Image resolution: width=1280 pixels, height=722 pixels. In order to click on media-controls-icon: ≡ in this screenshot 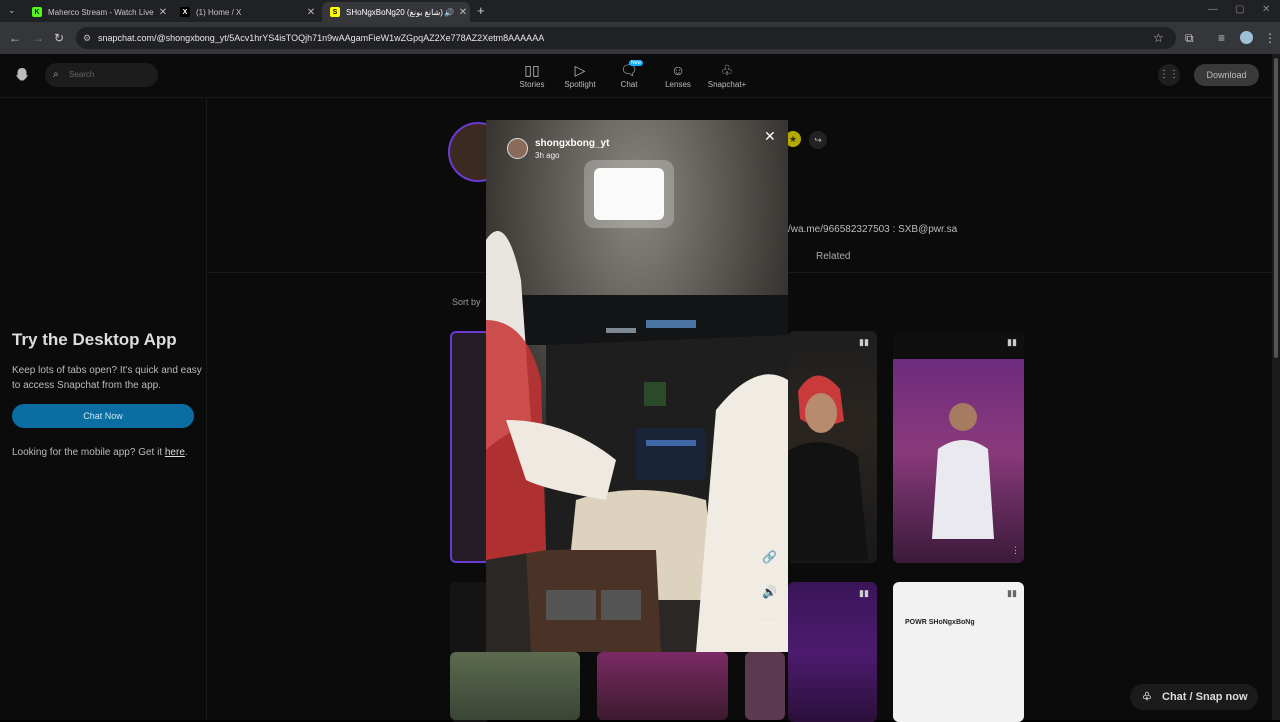, I will do `click(1221, 38)`.